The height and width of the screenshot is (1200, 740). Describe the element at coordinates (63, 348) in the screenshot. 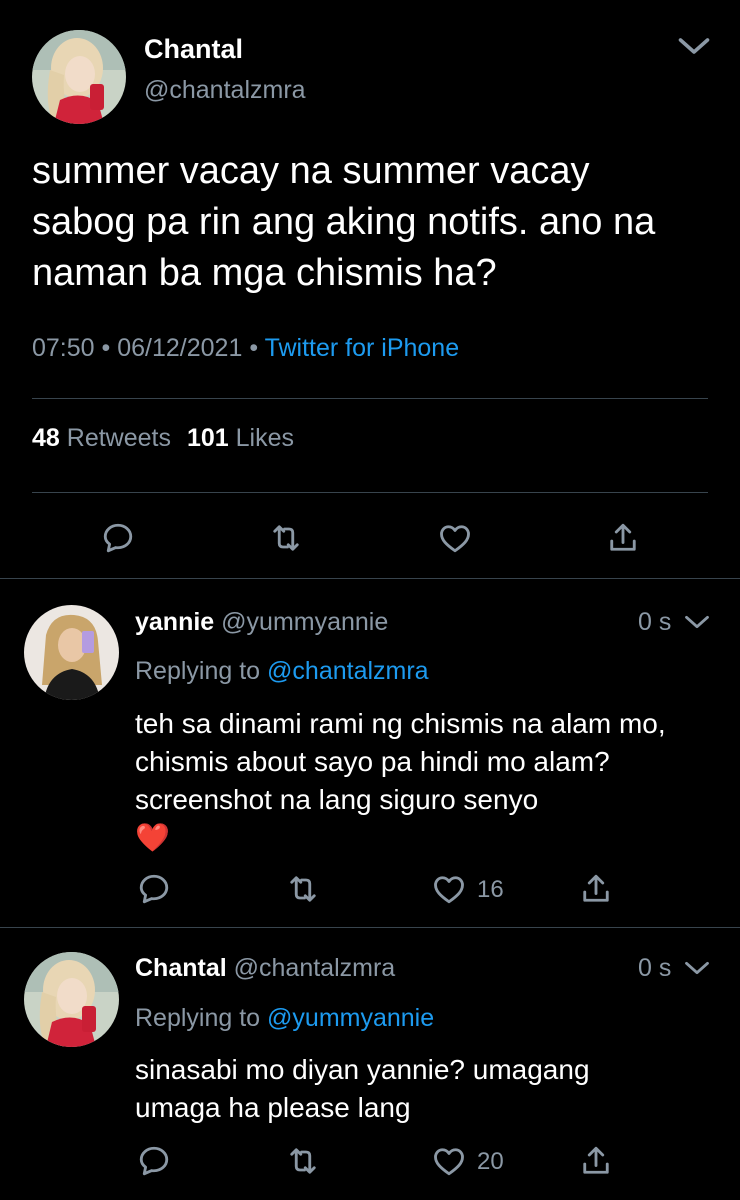

I see `tweet-time: 07:50` at that location.